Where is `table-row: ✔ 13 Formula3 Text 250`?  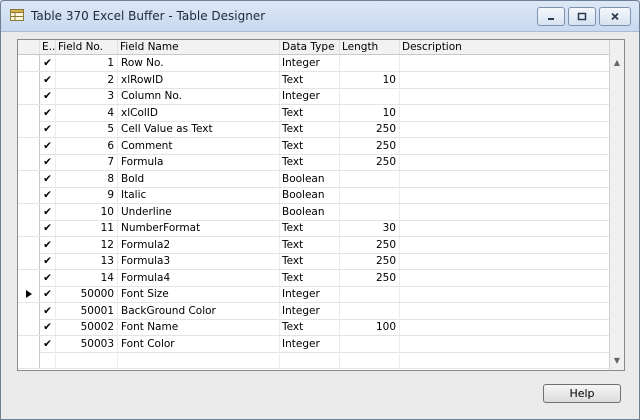 table-row: ✔ 13 Formula3 Text 250 is located at coordinates (314, 261).